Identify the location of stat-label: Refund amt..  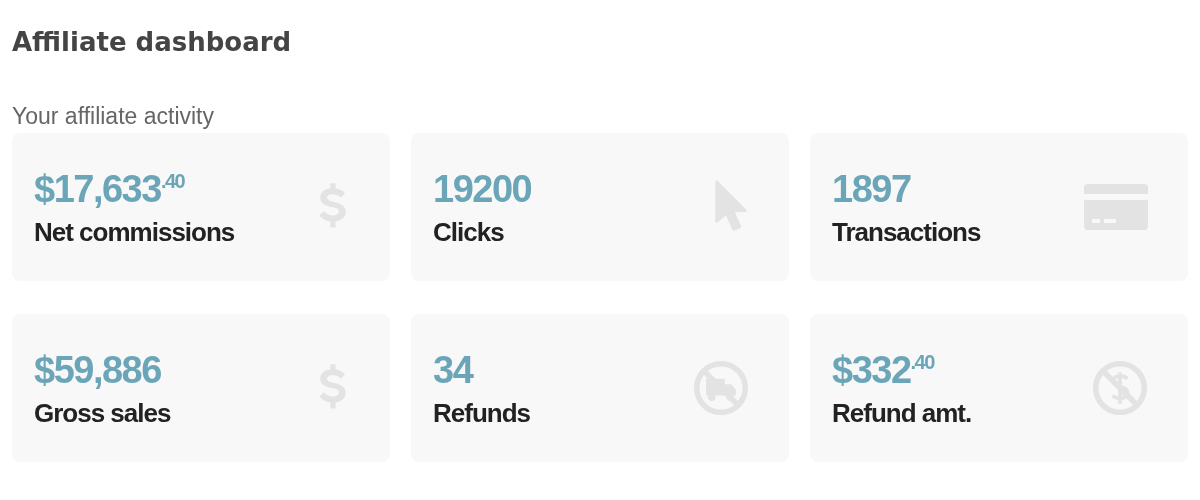
(902, 413).